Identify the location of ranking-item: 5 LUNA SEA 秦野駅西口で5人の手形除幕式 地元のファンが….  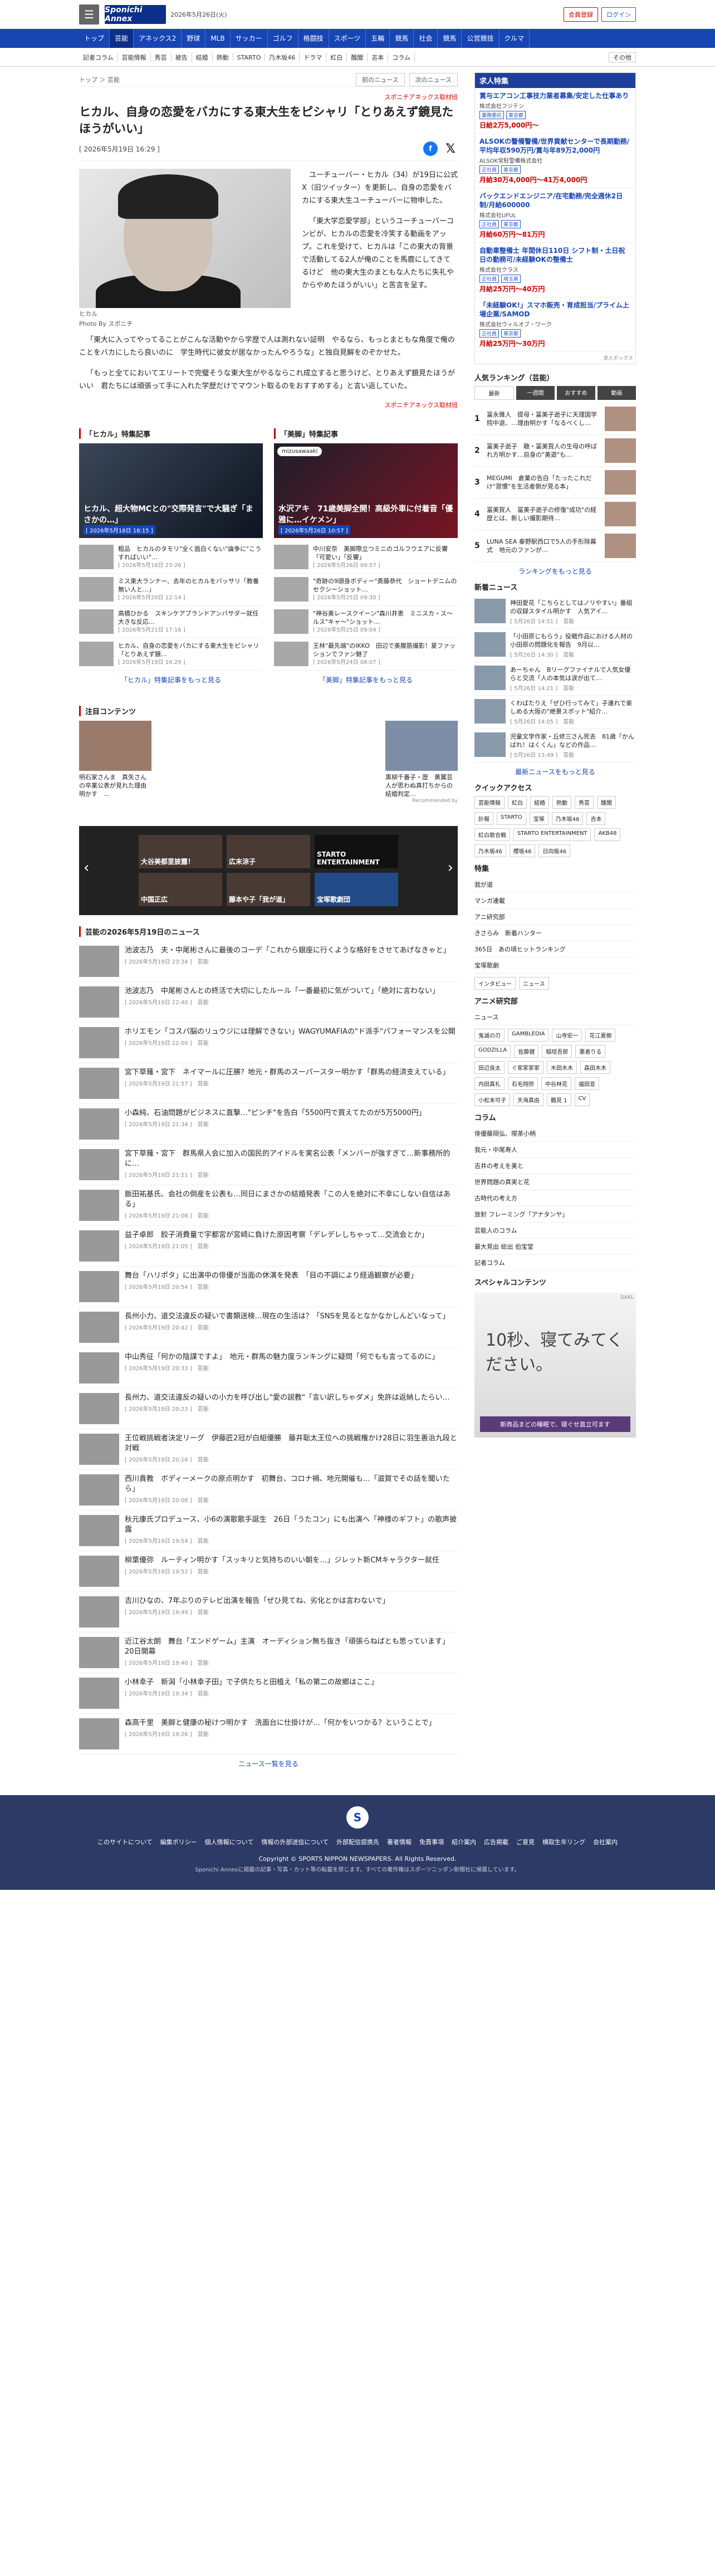
(555, 546).